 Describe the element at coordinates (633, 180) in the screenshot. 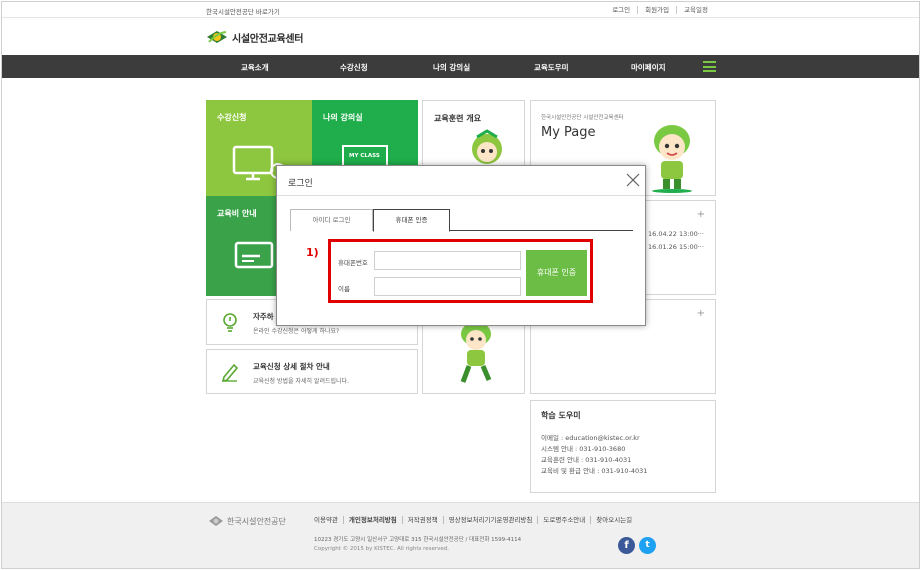

I see `close-icon` at that location.